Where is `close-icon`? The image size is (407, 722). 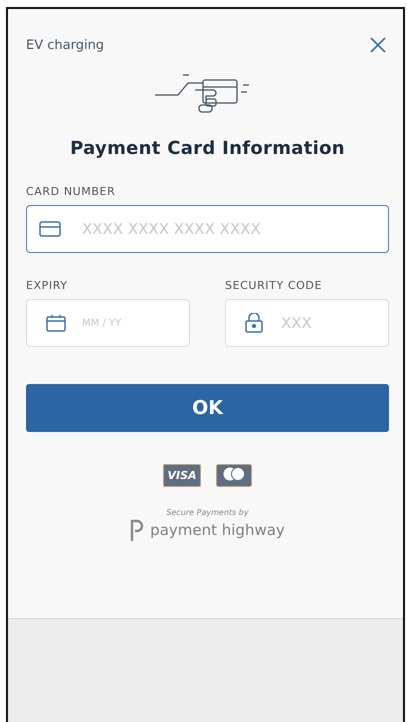 close-icon is located at coordinates (378, 45).